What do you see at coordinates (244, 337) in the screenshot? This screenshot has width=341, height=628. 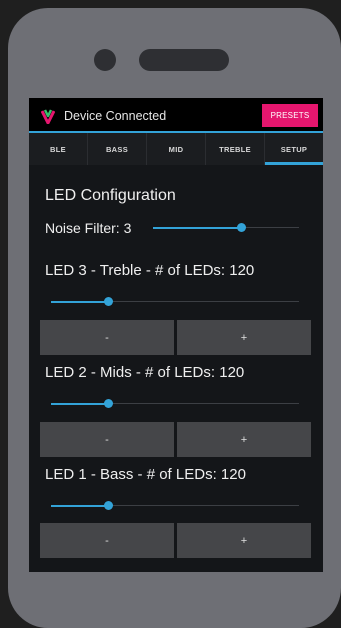 I see `led3-increase-button: +` at bounding box center [244, 337].